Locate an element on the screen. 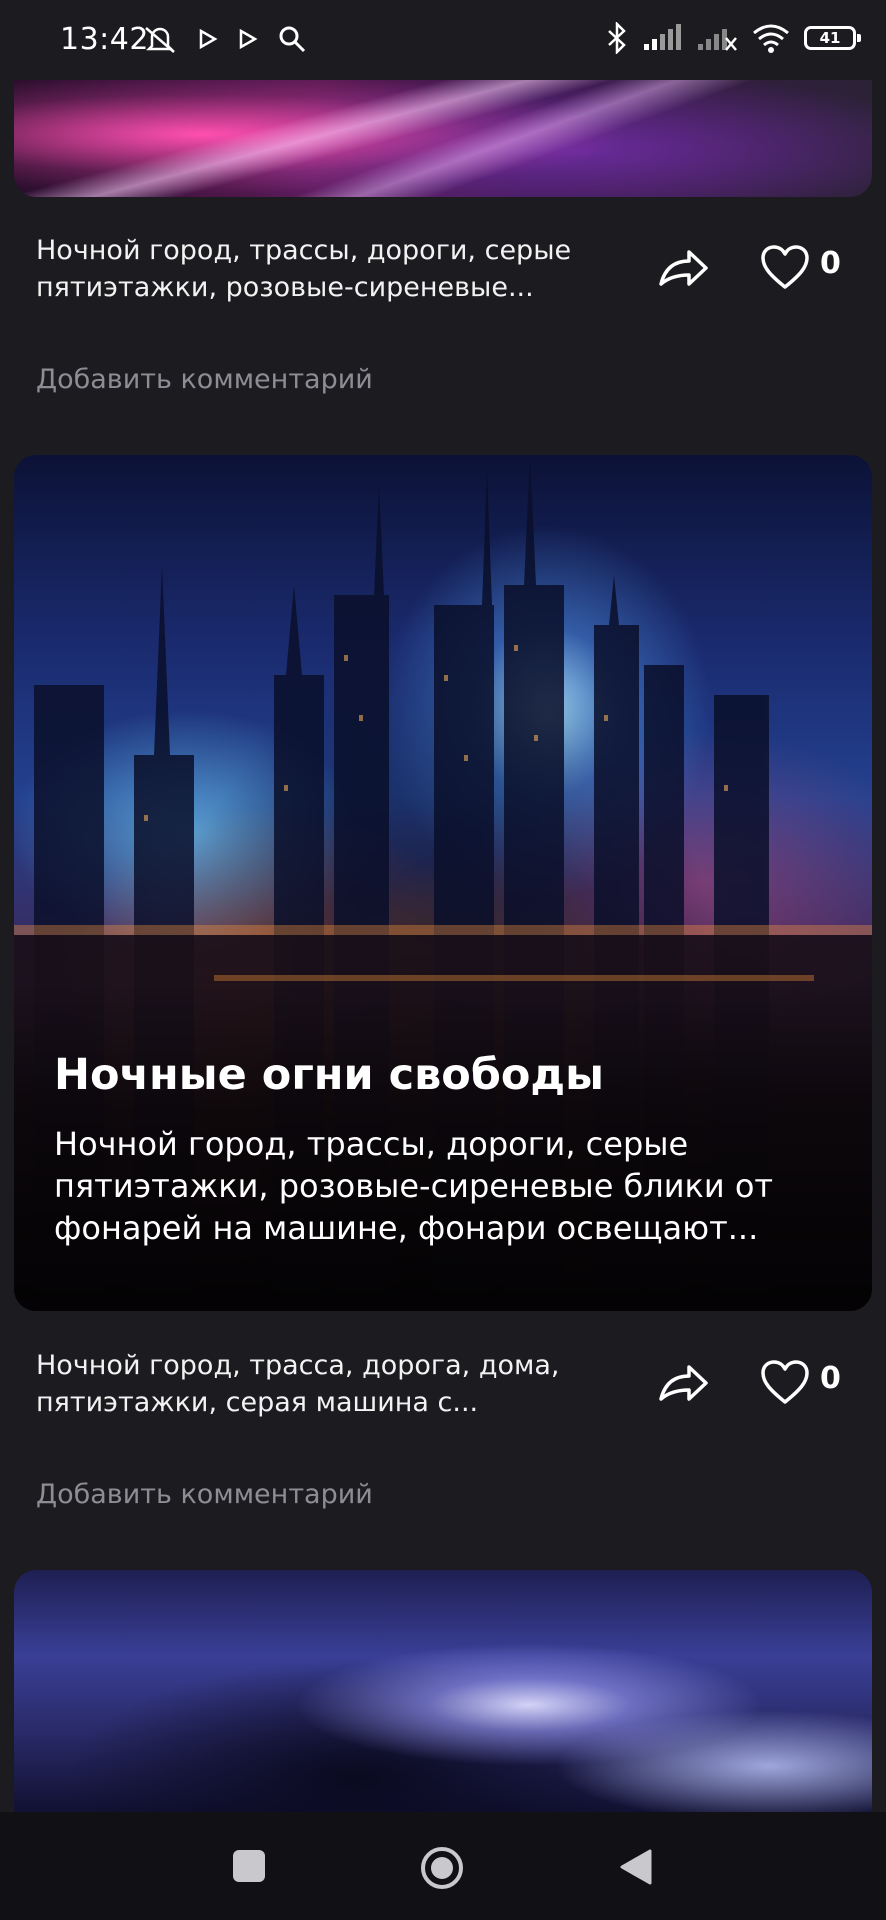 The width and height of the screenshot is (886, 1920). search-icon is located at coordinates (292, 39).